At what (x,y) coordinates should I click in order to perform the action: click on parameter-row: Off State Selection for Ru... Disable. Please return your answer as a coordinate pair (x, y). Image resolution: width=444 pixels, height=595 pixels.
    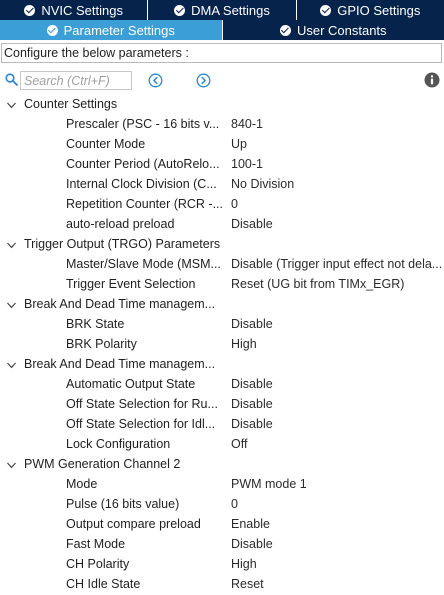
    Looking at the image, I should click on (222, 405).